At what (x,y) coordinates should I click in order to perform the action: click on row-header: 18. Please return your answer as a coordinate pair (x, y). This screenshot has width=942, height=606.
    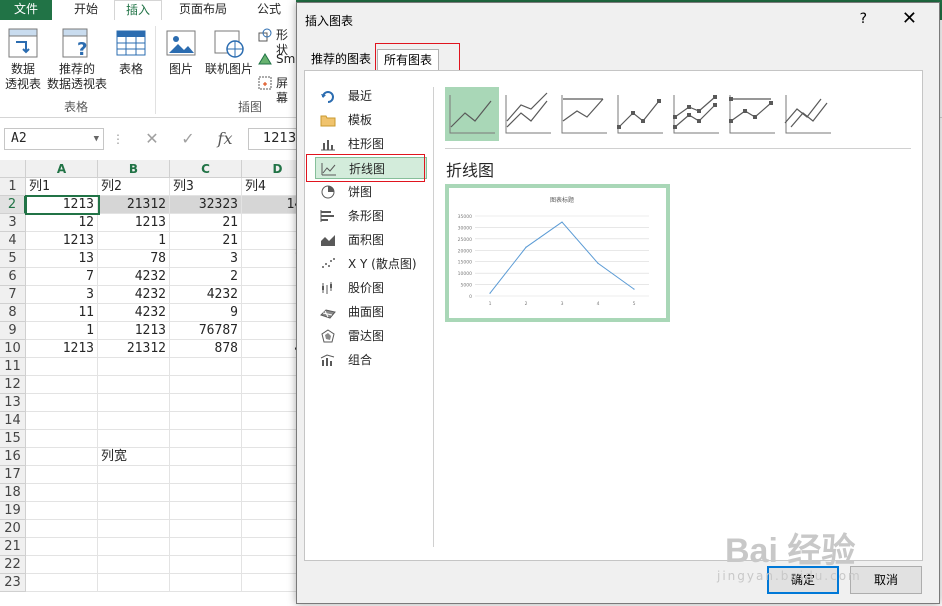
    Looking at the image, I should click on (13, 493).